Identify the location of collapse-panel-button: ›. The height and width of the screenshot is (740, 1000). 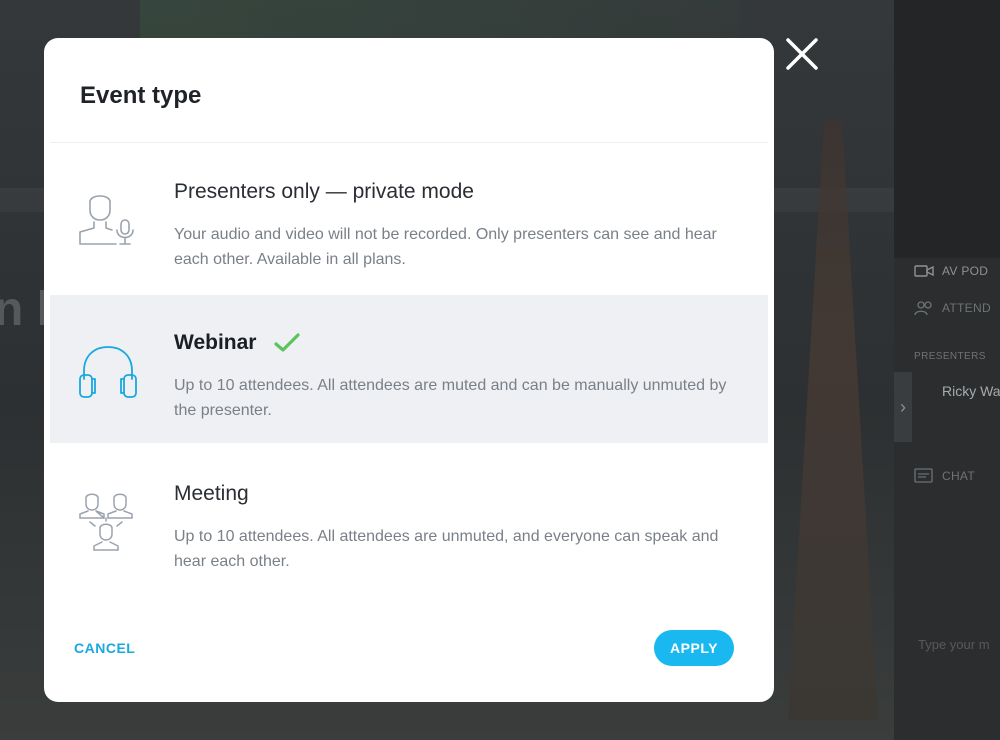
(903, 407).